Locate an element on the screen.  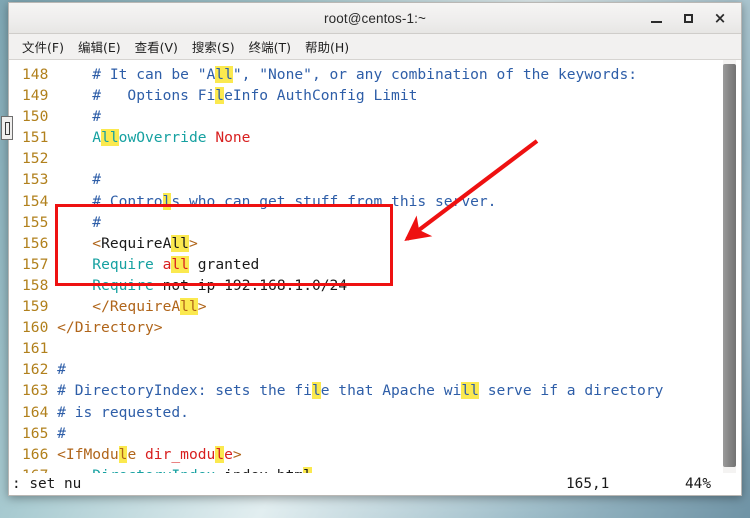
code-line: 164 # is requested. is located at coordinates (375, 412).